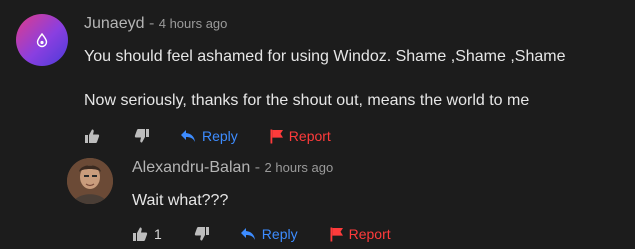 The height and width of the screenshot is (249, 635). Describe the element at coordinates (158, 234) in the screenshot. I see `like-count: 1` at that location.